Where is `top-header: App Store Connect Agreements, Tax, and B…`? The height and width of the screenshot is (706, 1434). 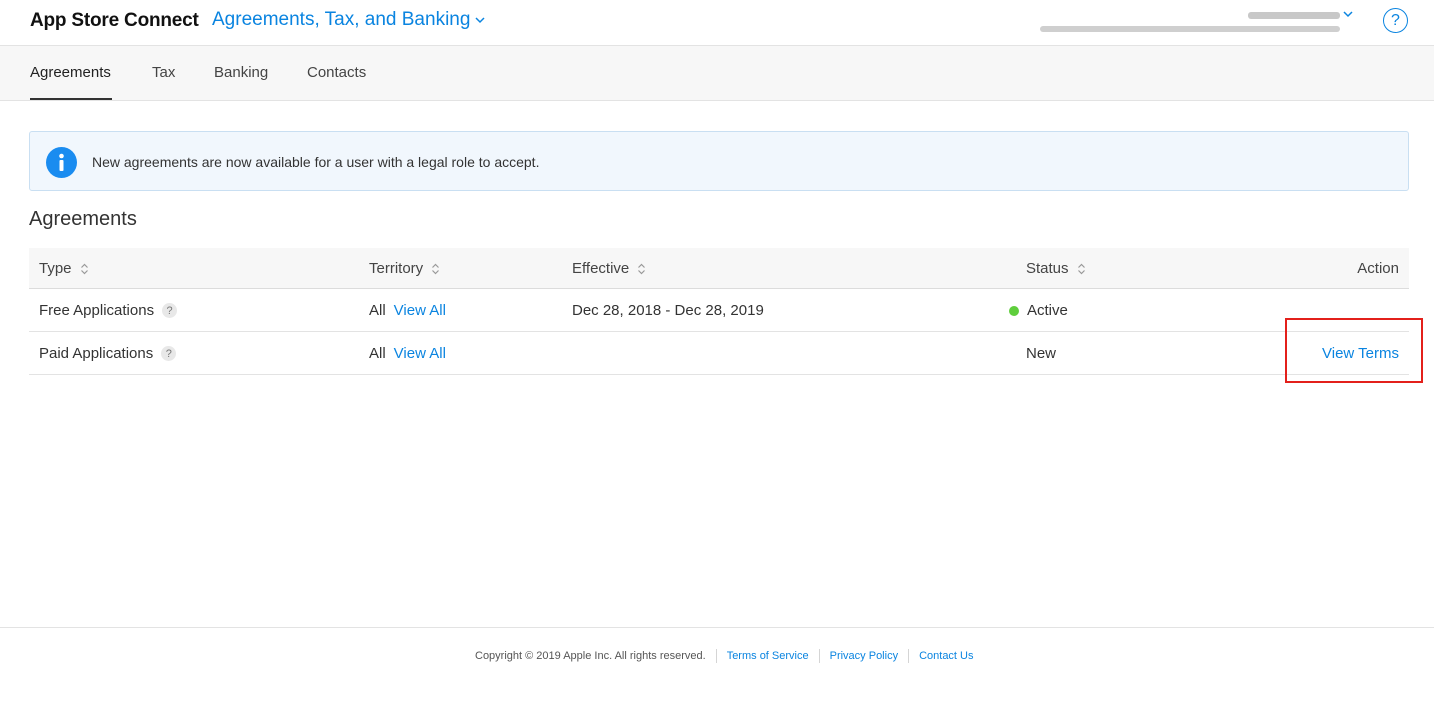 top-header: App Store Connect Agreements, Tax, and B… is located at coordinates (717, 23).